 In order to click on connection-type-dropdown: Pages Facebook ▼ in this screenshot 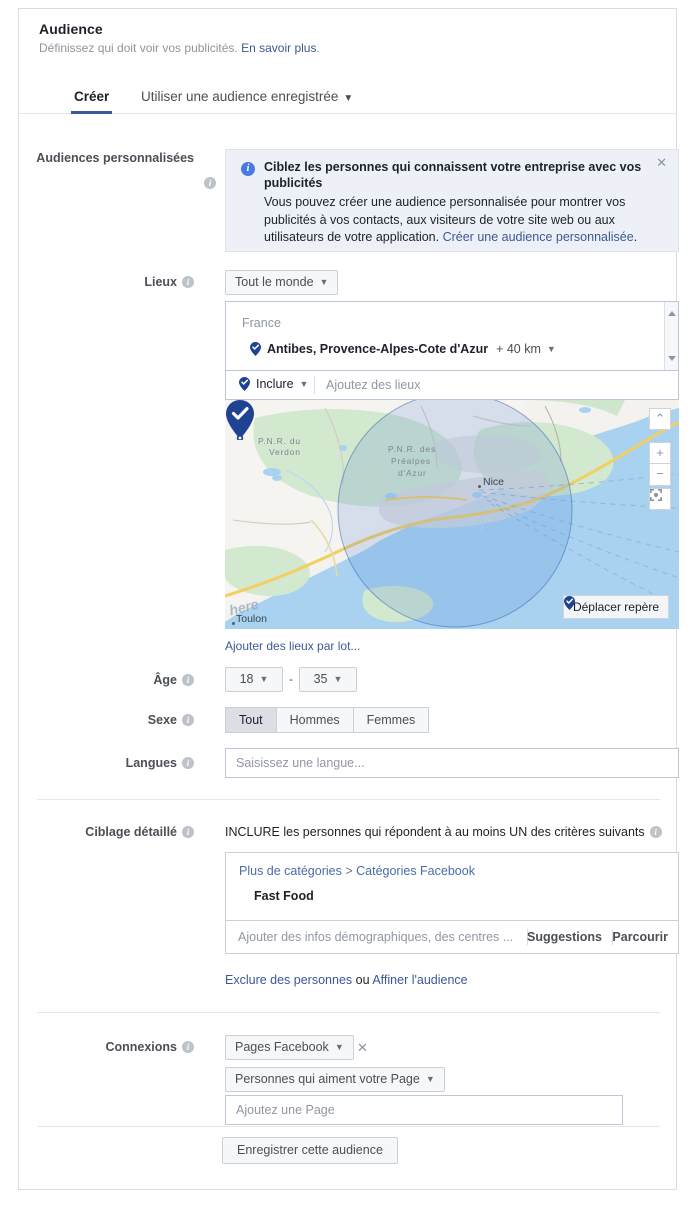, I will do `click(289, 1047)`.